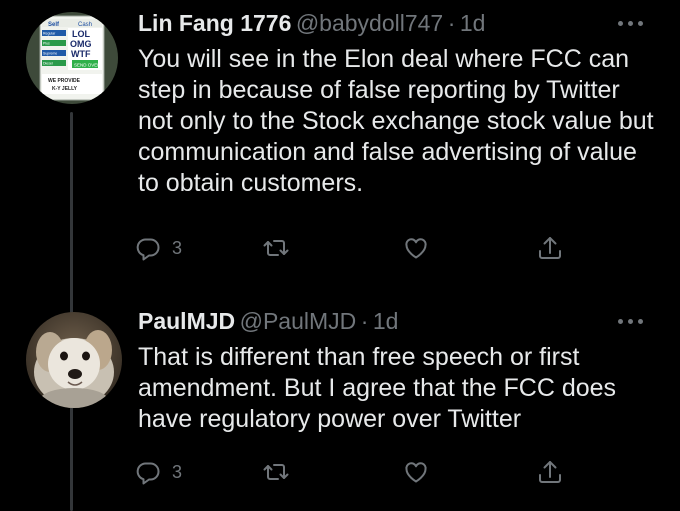  Describe the element at coordinates (54, 25) in the screenshot. I see `svg-text: Self` at that location.